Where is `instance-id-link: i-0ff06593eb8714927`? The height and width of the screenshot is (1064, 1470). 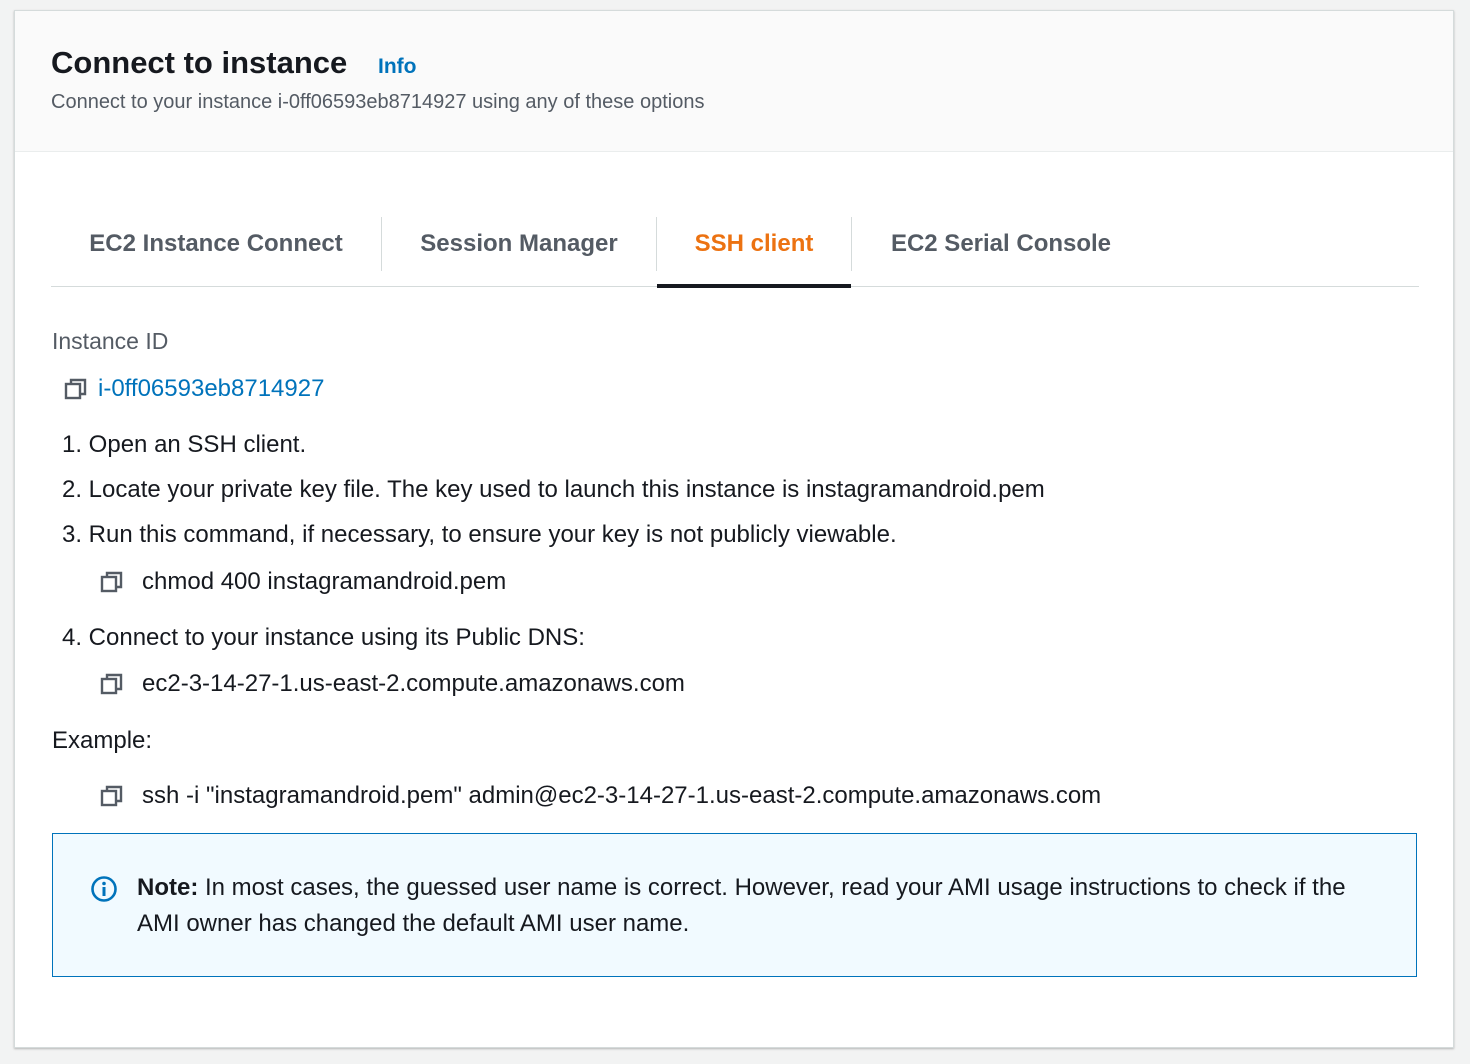
instance-id-link: i-0ff06593eb8714927 is located at coordinates (211, 389).